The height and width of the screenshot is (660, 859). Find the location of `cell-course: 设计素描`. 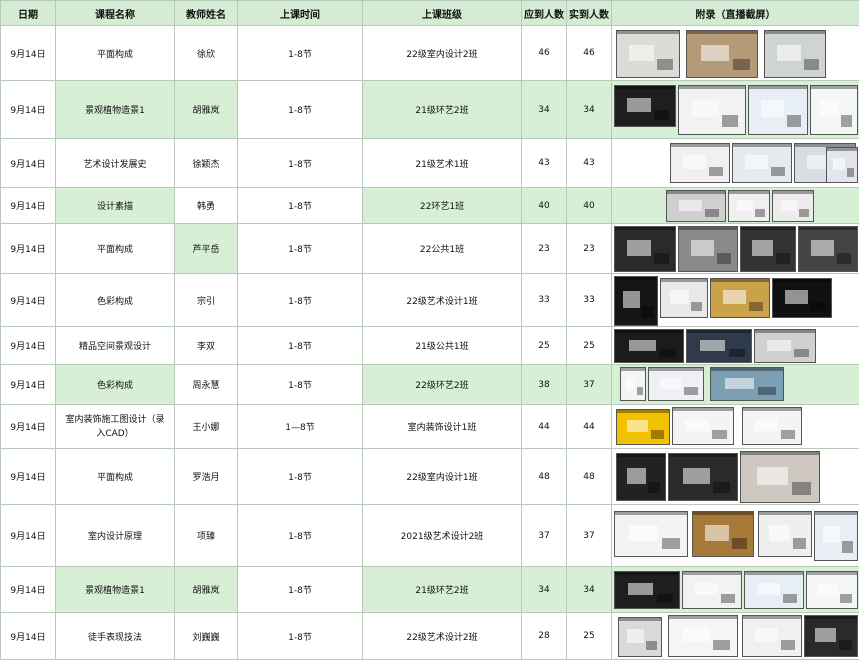

cell-course: 设计素描 is located at coordinates (115, 206).